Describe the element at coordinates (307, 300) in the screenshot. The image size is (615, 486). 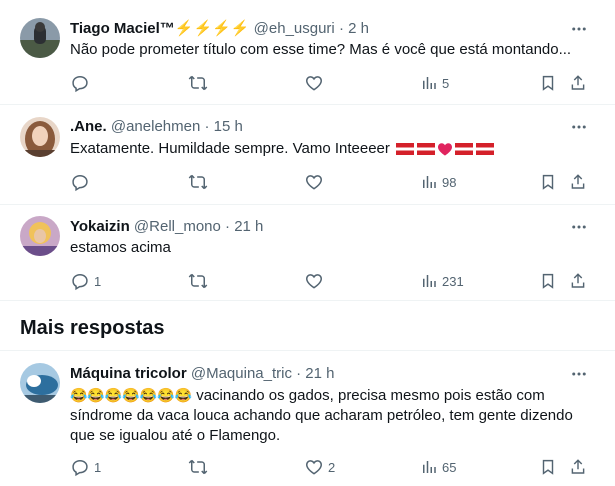
I see `divider` at that location.